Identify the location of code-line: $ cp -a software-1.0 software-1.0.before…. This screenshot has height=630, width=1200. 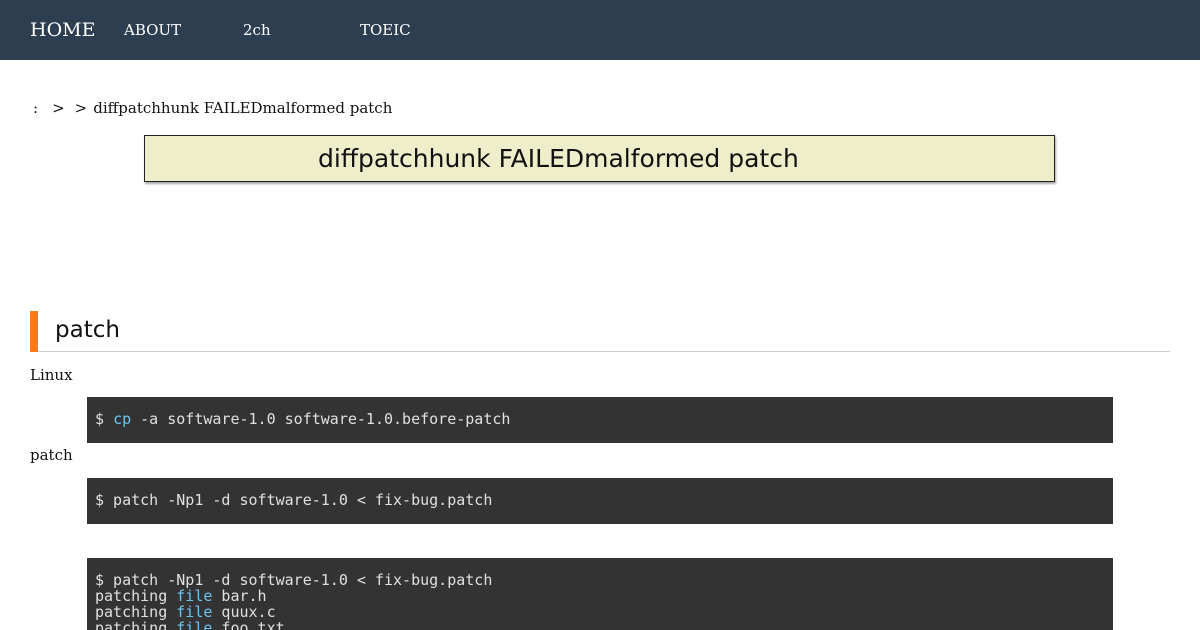
(600, 419).